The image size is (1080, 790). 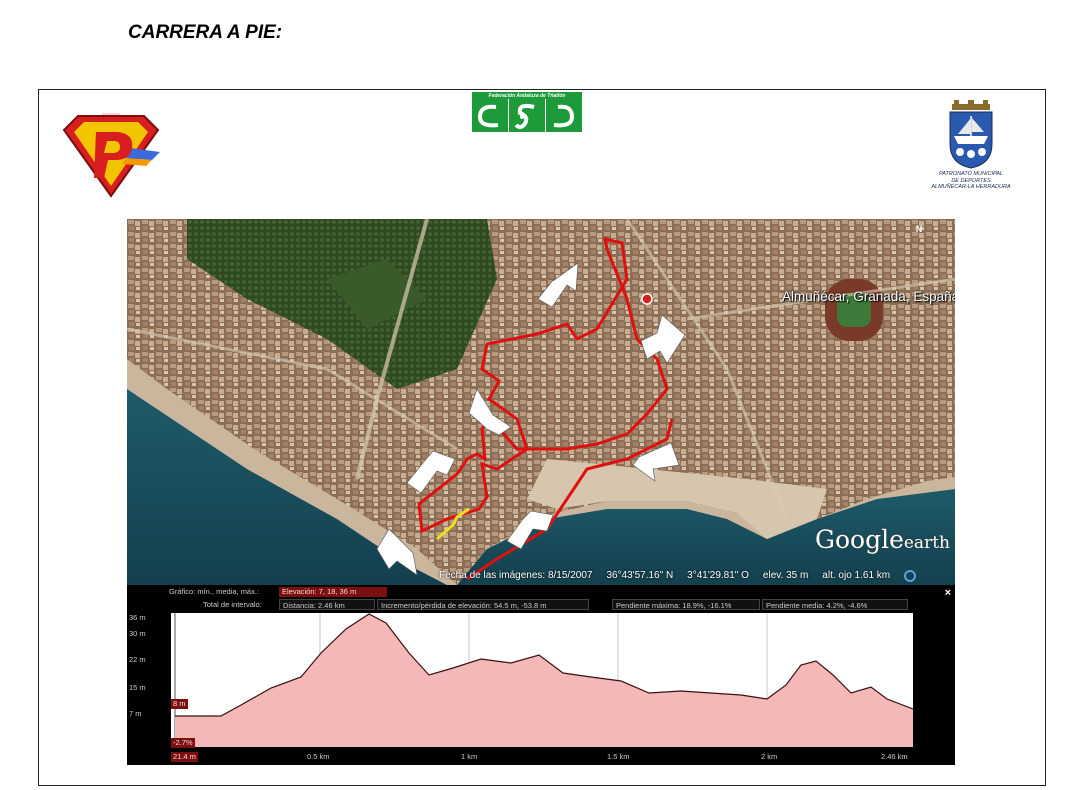 What do you see at coordinates (333, 592) in the screenshot?
I see `elevation-summary: Elevación: 7, 18, 36 m` at bounding box center [333, 592].